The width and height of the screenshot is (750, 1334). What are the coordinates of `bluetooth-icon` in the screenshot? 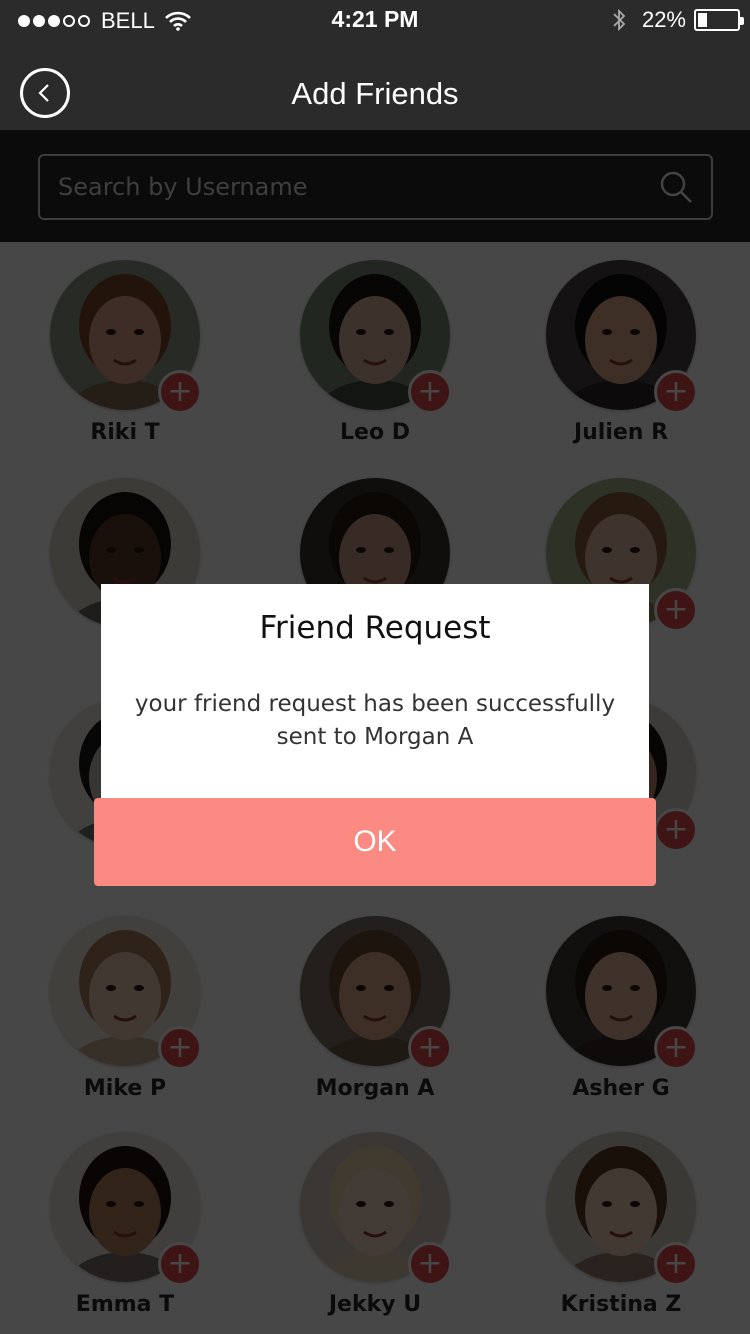 It's located at (619, 20).